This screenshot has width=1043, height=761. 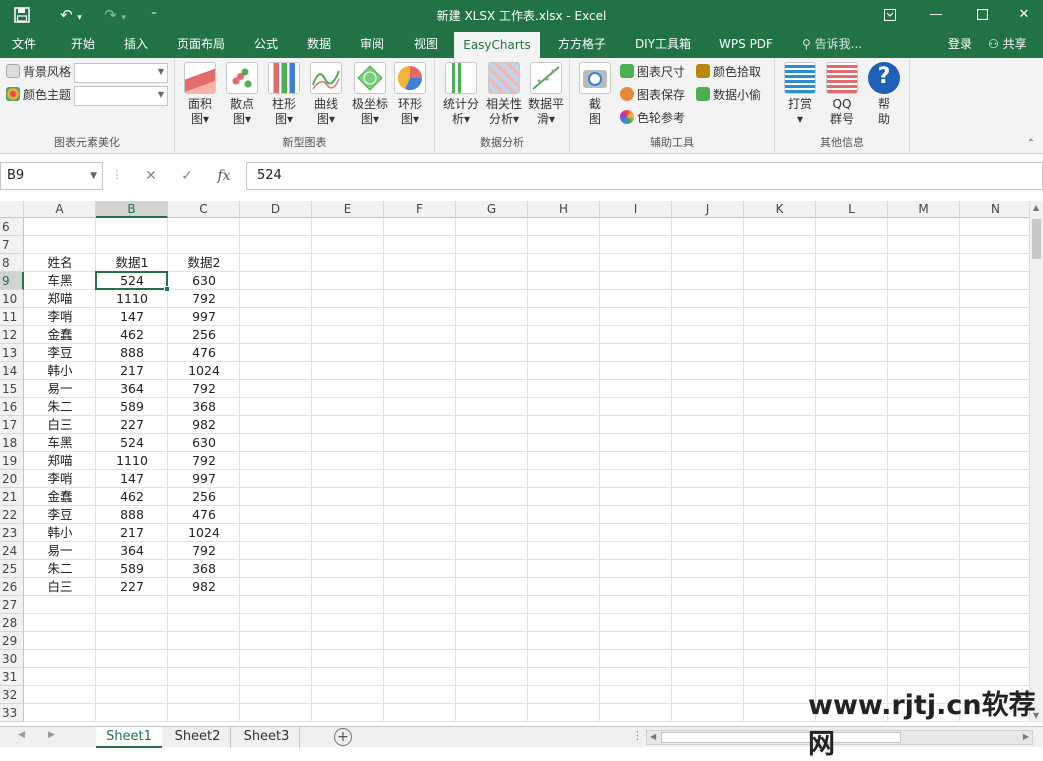 I want to click on cell-name: 朱二, so click(x=60, y=407).